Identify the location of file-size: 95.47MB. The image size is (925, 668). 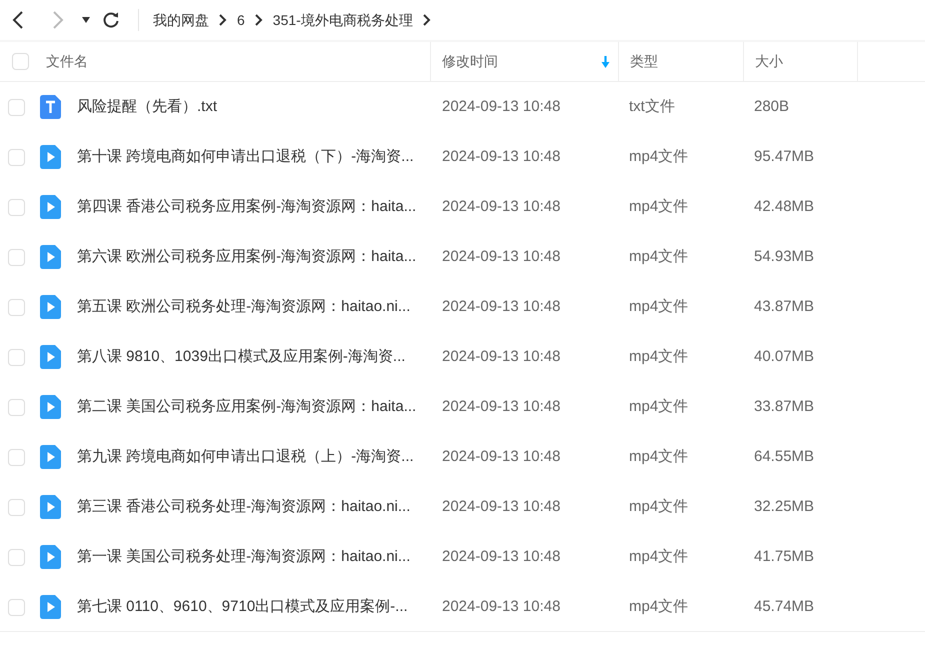
(784, 156).